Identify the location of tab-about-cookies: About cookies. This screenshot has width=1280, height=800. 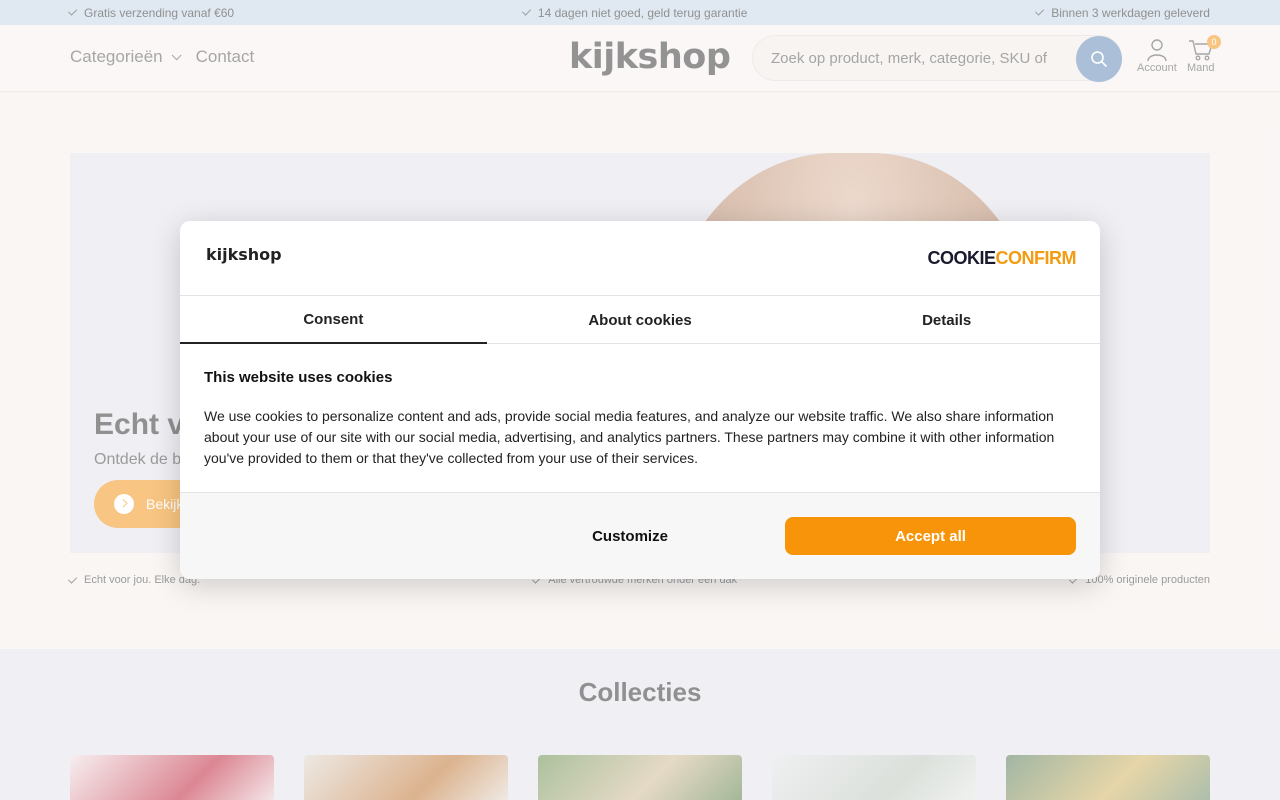
(640, 320).